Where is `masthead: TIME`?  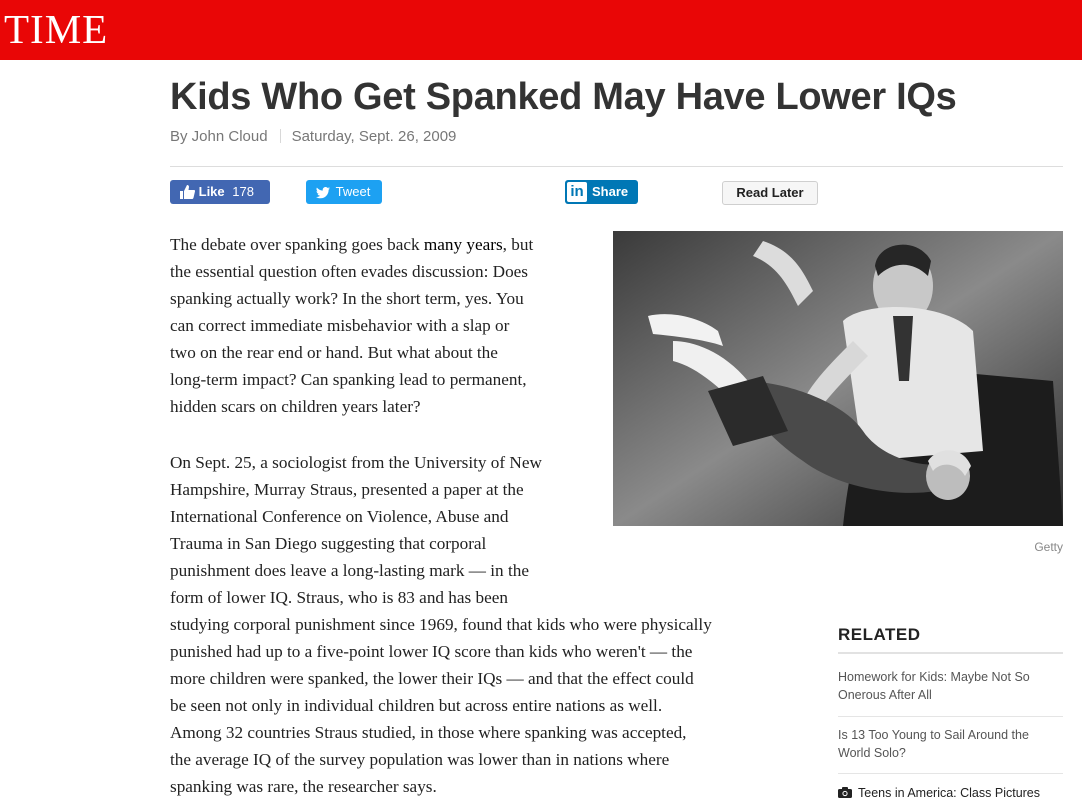 masthead: TIME is located at coordinates (541, 30).